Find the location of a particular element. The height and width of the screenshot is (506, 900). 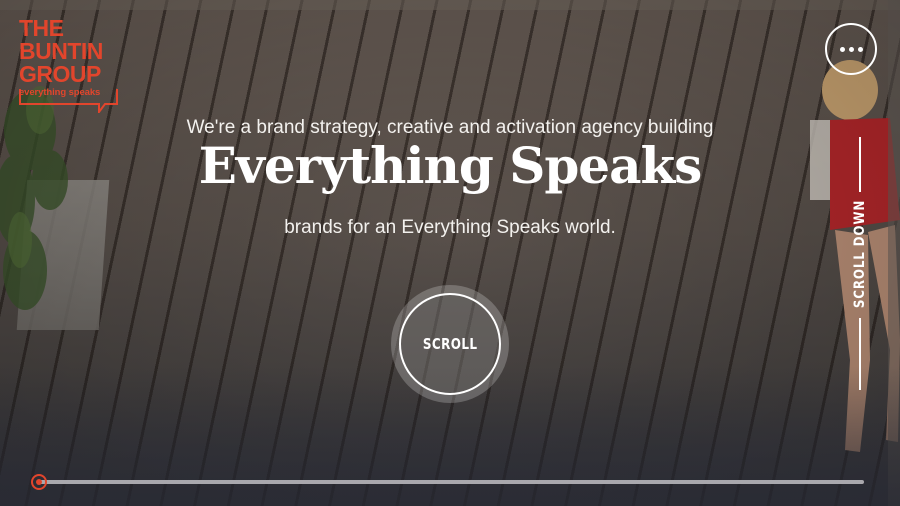

menu-button is located at coordinates (851, 49).